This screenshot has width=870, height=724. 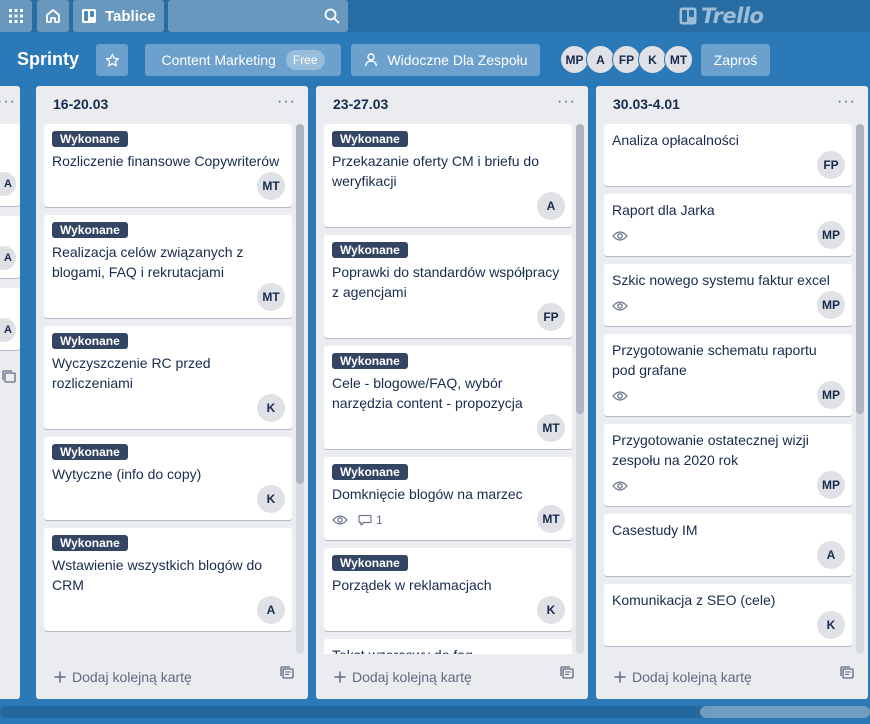 What do you see at coordinates (48, 59) in the screenshot?
I see `board-title: Sprinty` at bounding box center [48, 59].